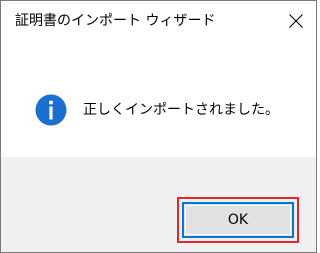 The image size is (320, 253). What do you see at coordinates (51, 110) in the screenshot?
I see `info-icon` at bounding box center [51, 110].